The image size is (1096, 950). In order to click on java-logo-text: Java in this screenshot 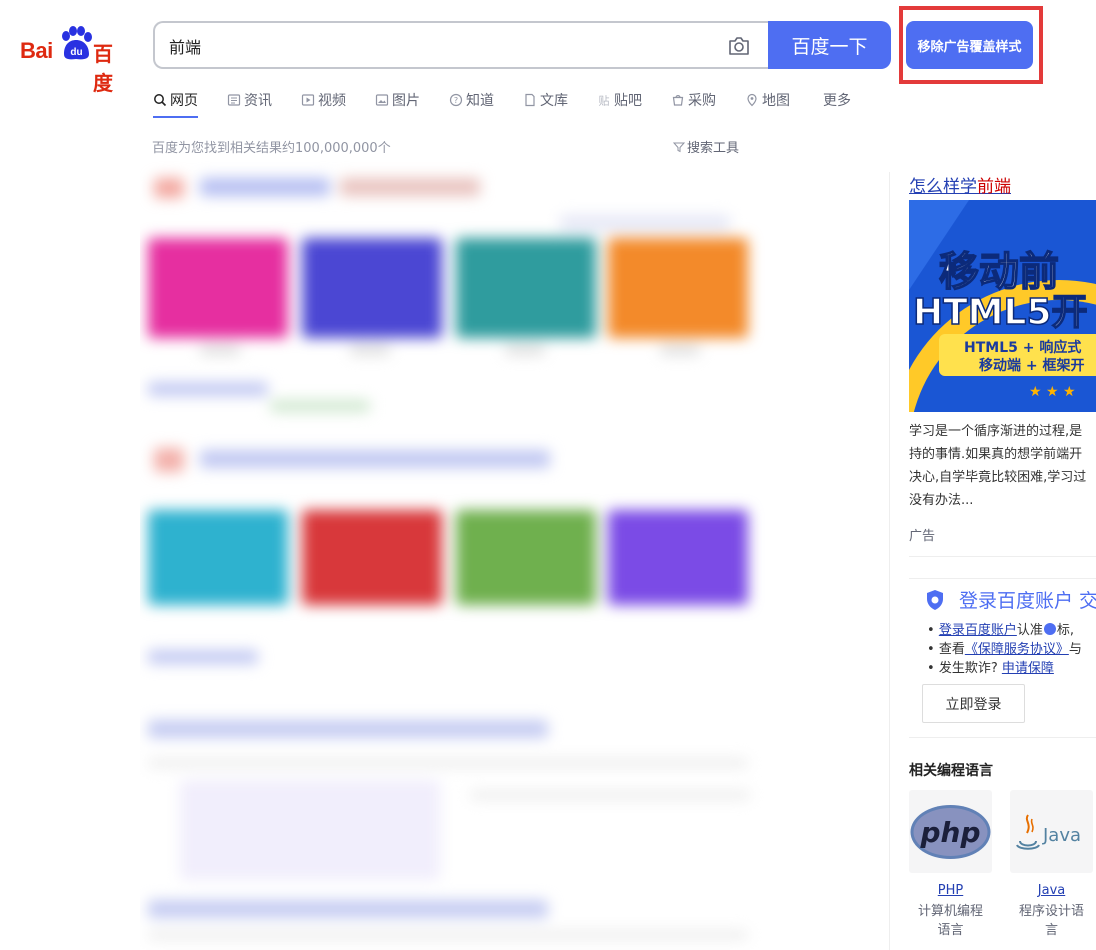, I will do `click(1061, 835)`.